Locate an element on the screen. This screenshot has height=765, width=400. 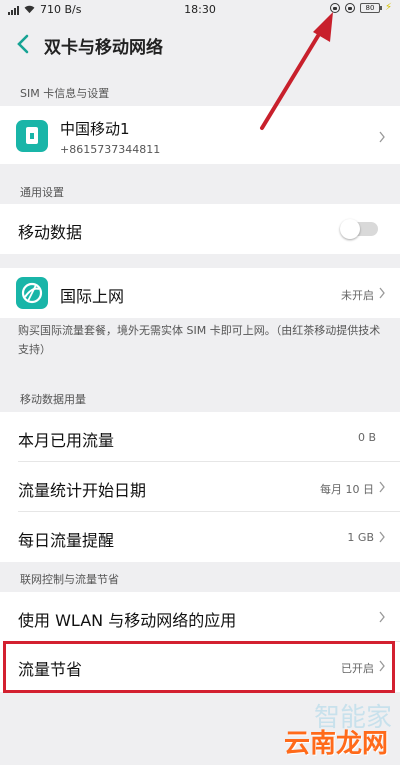
usage-label: 流量统计开始日期 is located at coordinates (82, 490).